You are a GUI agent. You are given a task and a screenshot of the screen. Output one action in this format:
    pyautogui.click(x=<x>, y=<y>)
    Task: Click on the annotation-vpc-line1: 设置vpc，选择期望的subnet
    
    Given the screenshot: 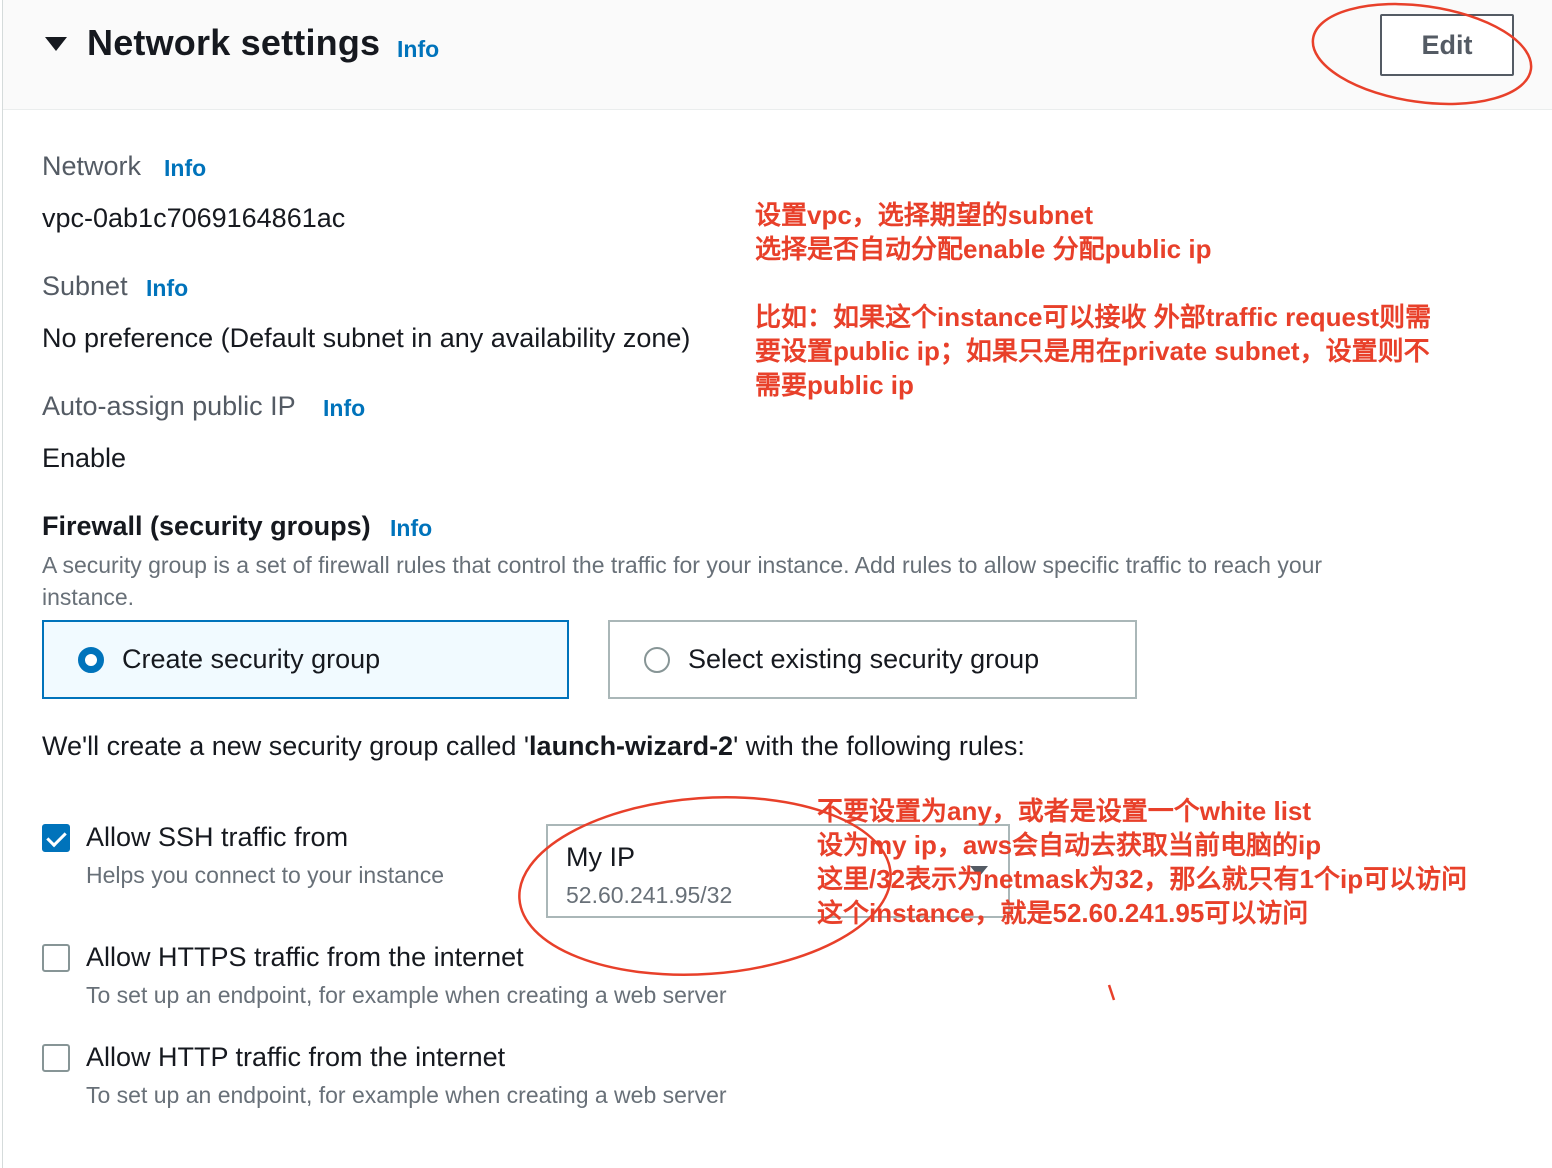 What is the action you would take?
    pyautogui.click(x=924, y=215)
    